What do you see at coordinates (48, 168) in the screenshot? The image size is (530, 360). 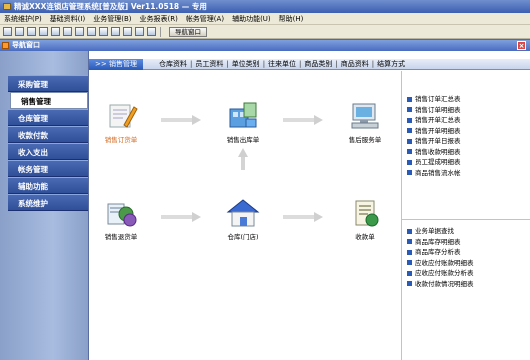 I see `sidebar-item-accounts: 帐务管理` at bounding box center [48, 168].